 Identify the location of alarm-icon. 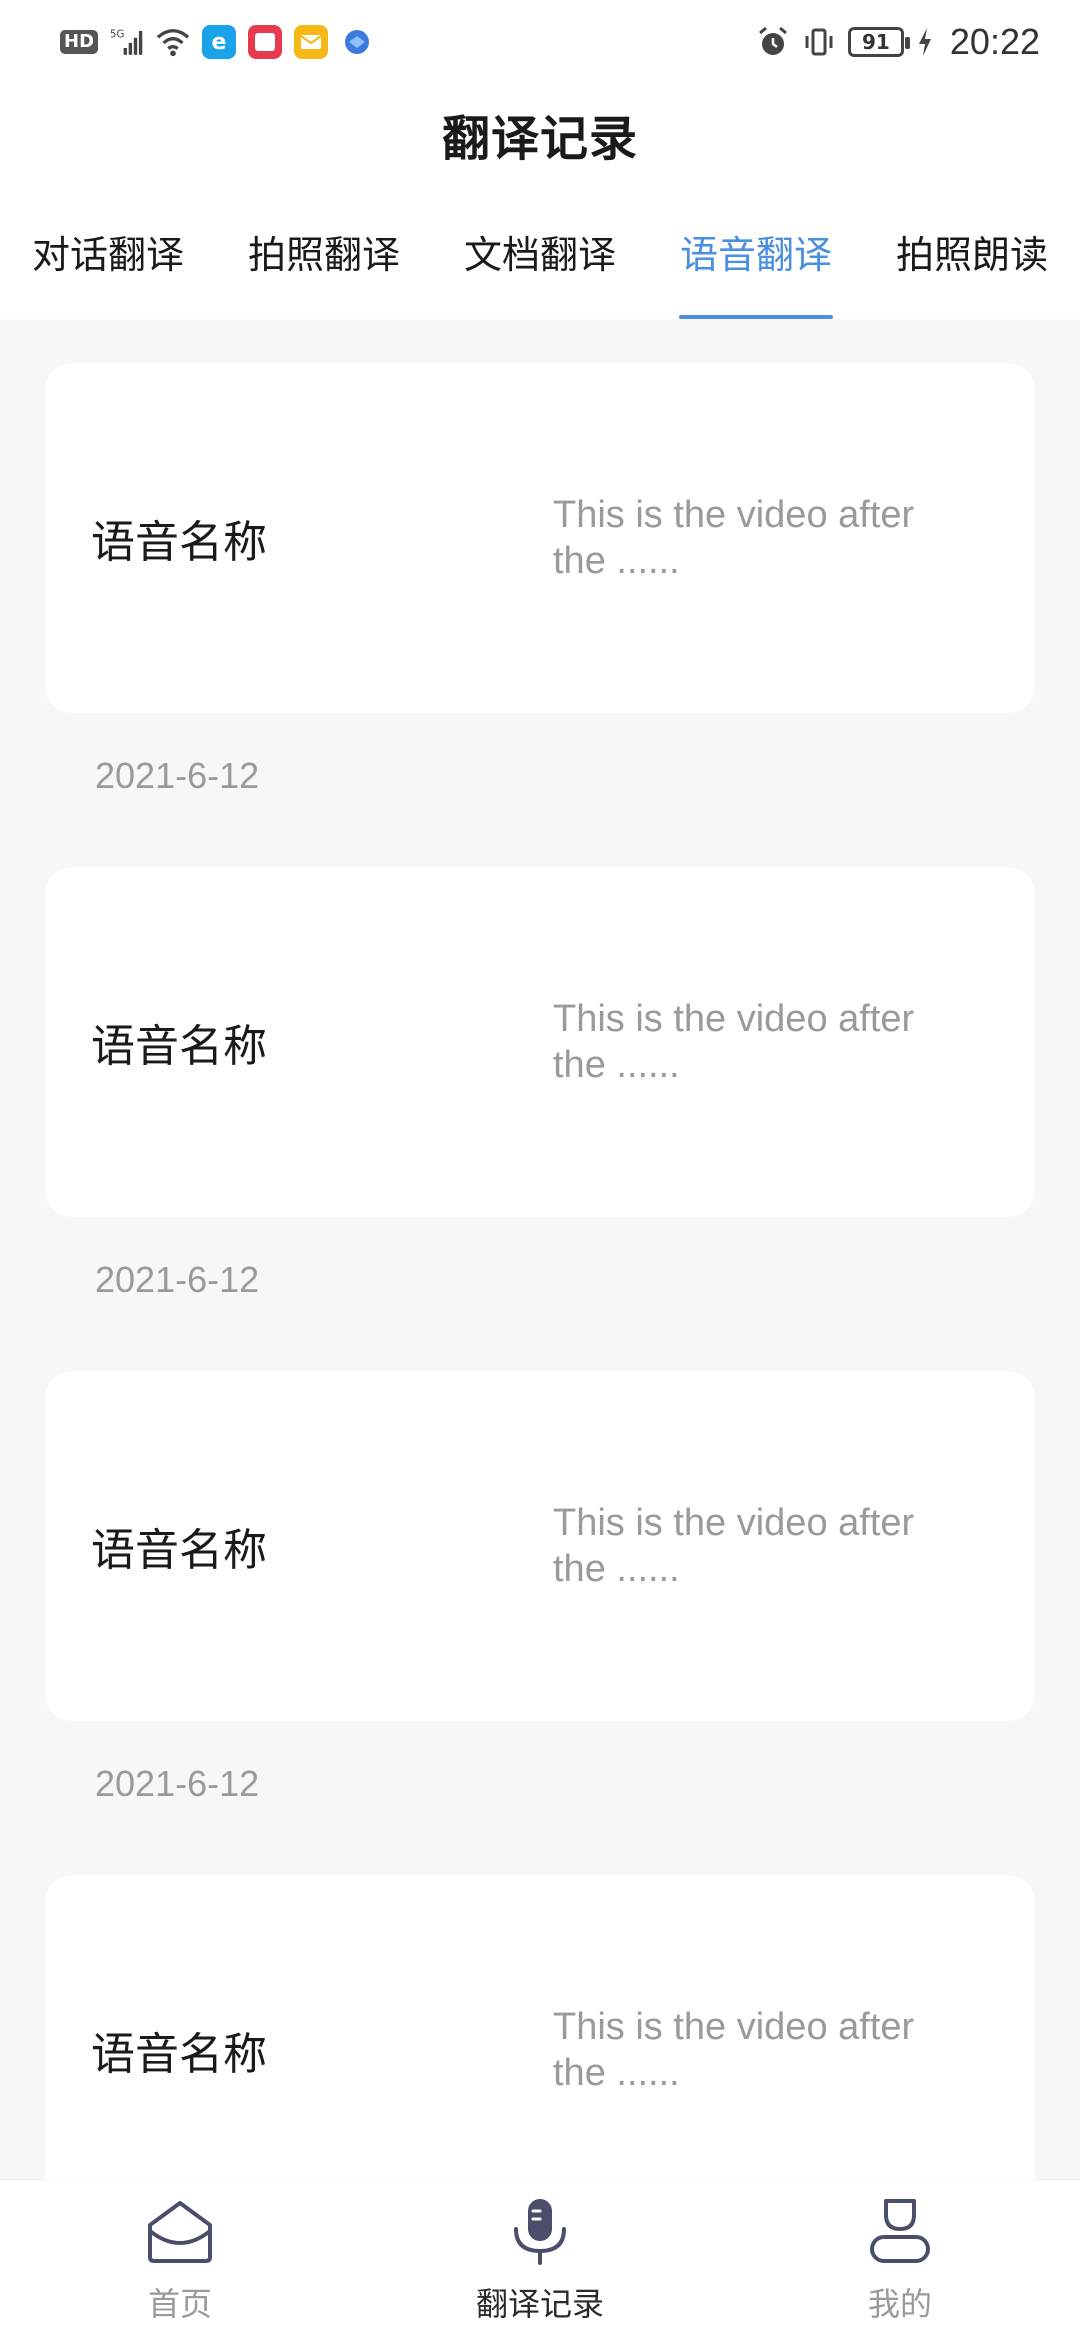
(773, 42).